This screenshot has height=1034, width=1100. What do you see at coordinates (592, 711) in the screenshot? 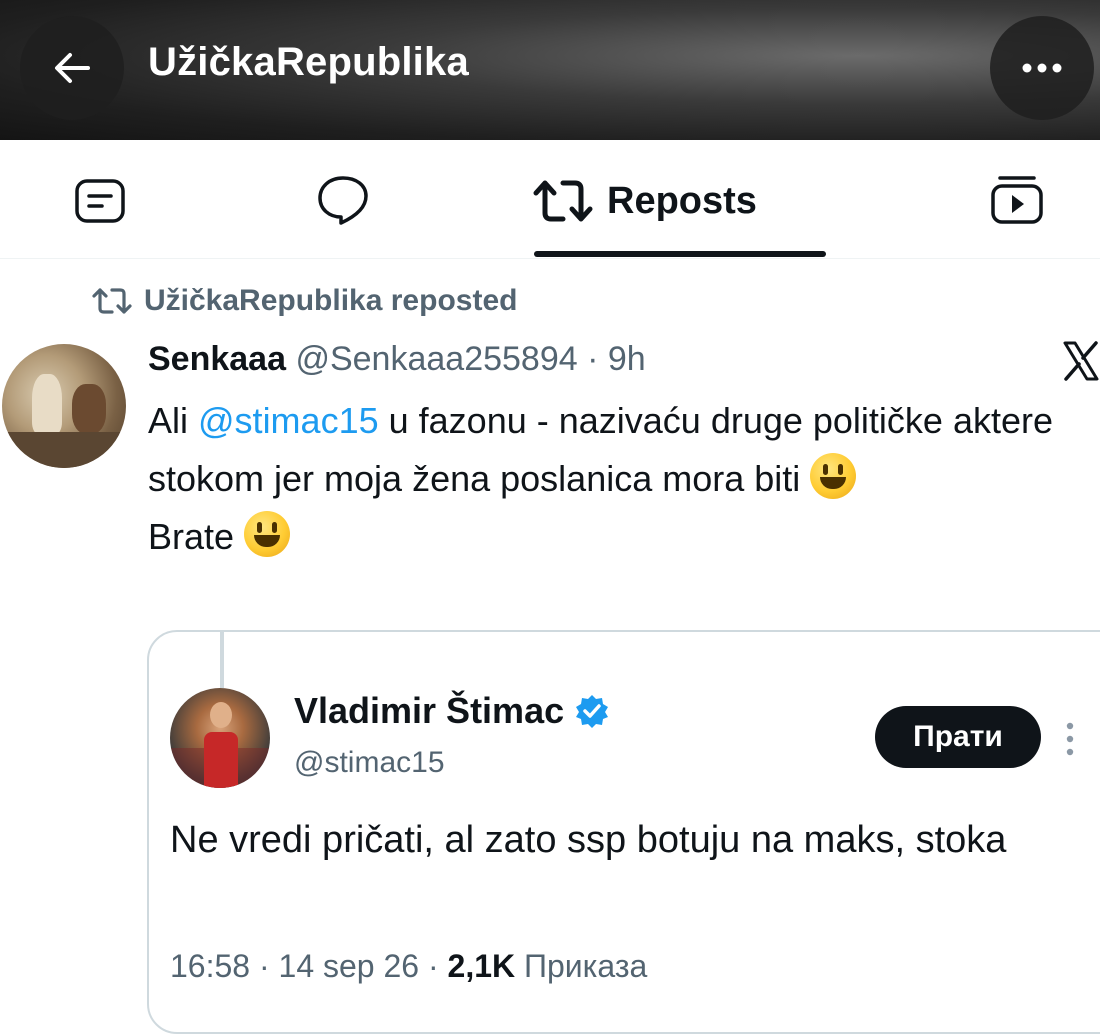
I see `verified-badge-icon` at bounding box center [592, 711].